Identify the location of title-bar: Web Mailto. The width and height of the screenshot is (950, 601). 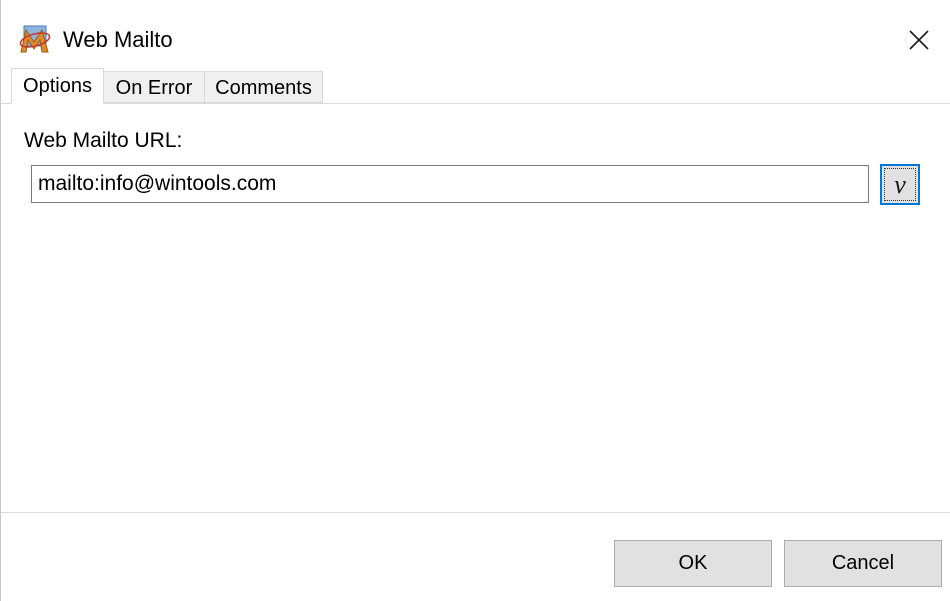
(475, 34).